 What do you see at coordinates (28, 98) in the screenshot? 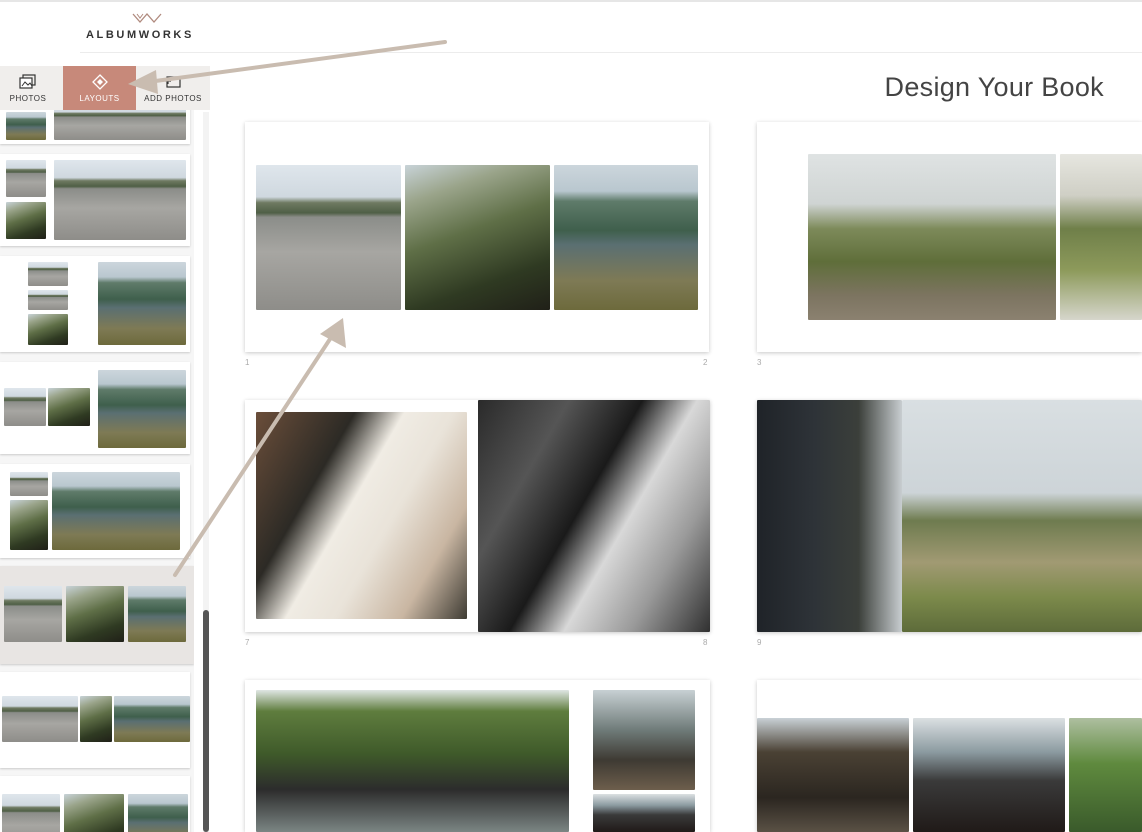
I see `tab-photos-label: PHOTOS` at bounding box center [28, 98].